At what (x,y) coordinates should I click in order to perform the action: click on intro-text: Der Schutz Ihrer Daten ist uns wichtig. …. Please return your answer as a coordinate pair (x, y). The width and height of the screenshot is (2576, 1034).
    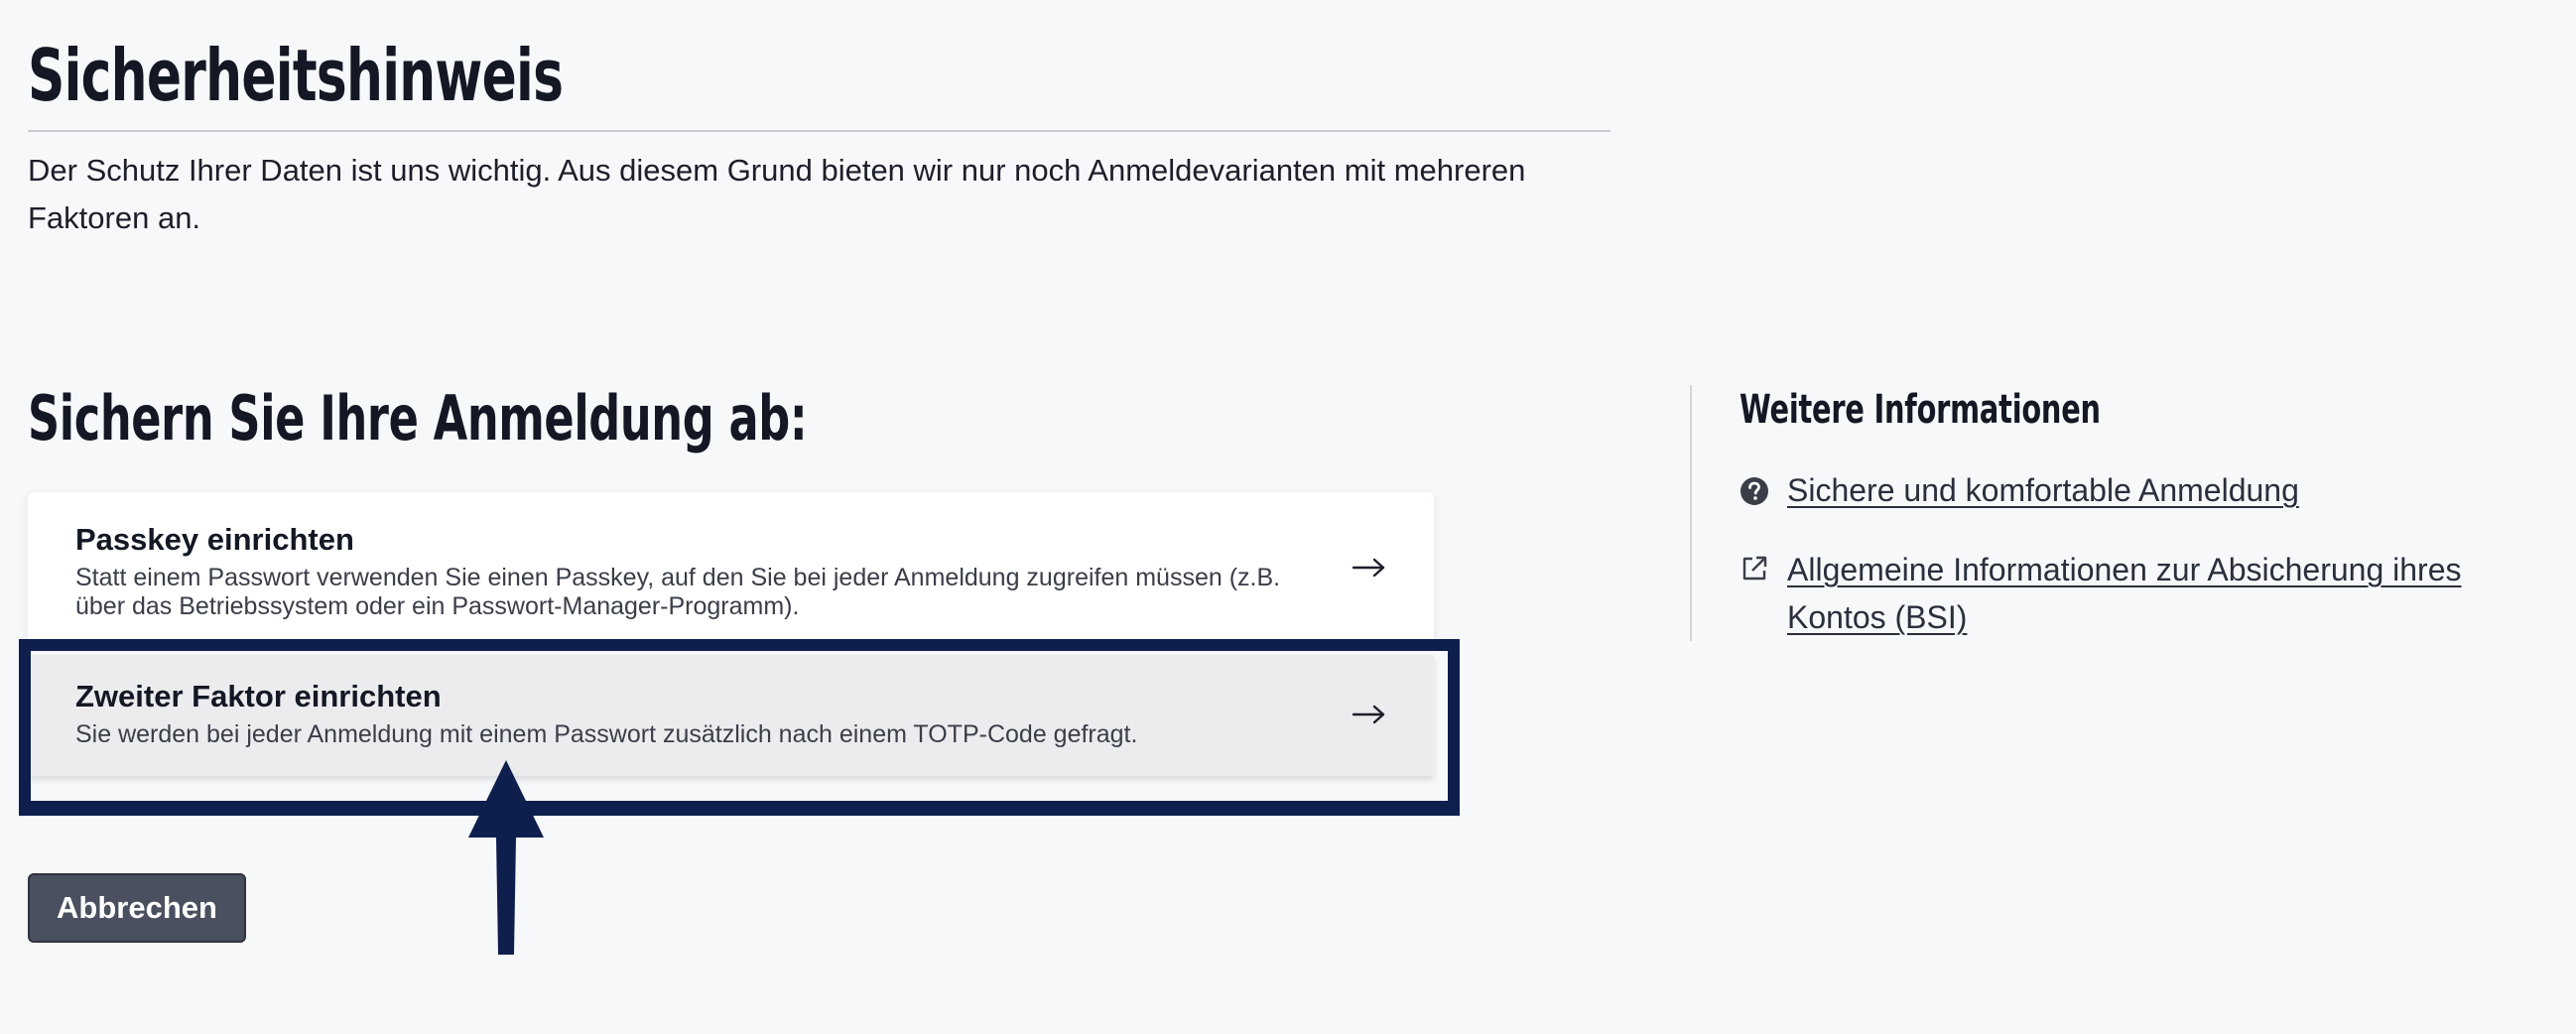
    Looking at the image, I should click on (777, 194).